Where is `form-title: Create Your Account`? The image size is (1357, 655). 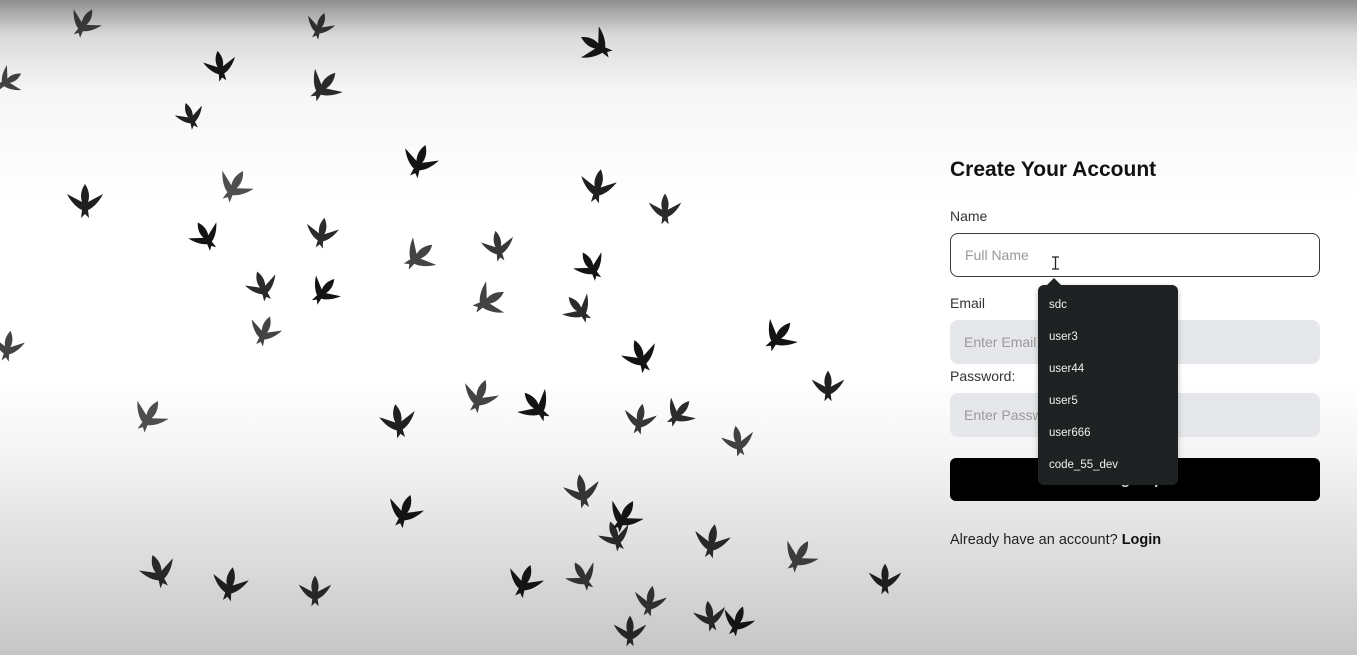 form-title: Create Your Account is located at coordinates (1053, 169).